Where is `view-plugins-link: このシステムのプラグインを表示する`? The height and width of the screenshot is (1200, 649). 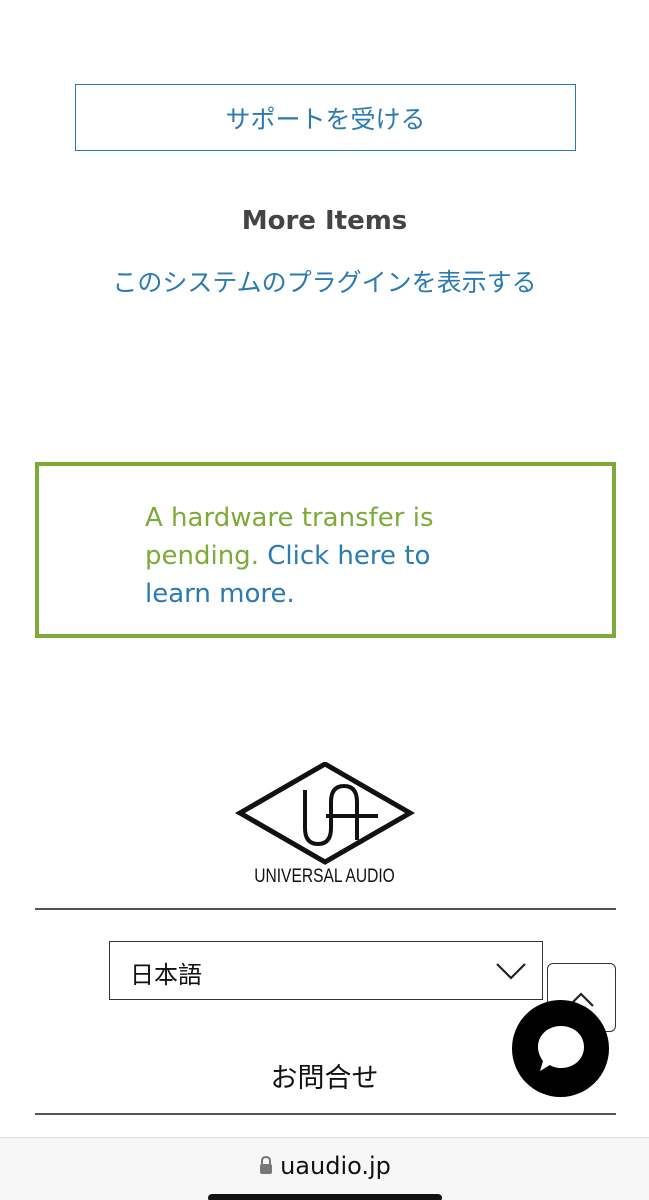
view-plugins-link: このシステムのプラグインを表示する is located at coordinates (324, 281).